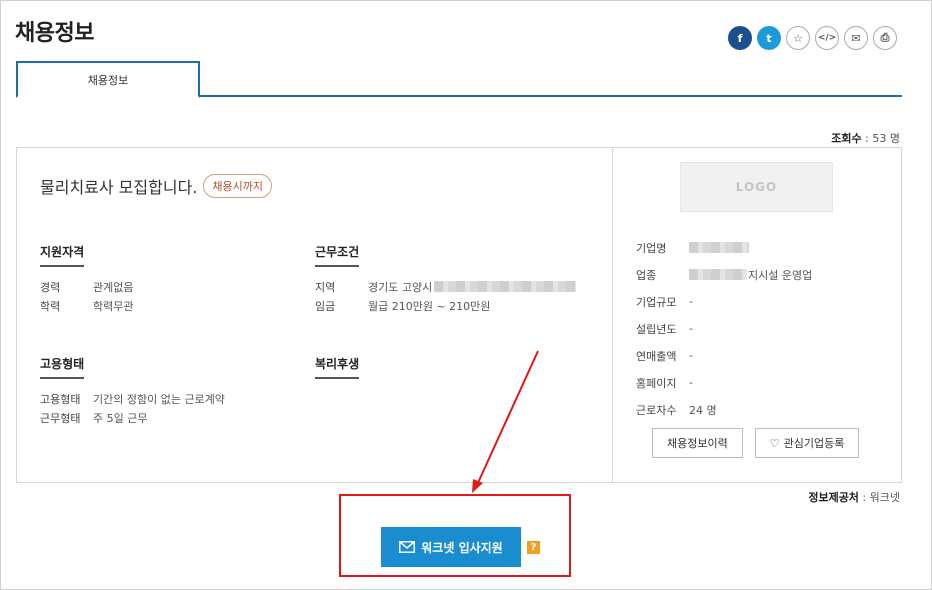 Image resolution: width=932 pixels, height=590 pixels. I want to click on company-row: 연매출액 -, so click(724, 355).